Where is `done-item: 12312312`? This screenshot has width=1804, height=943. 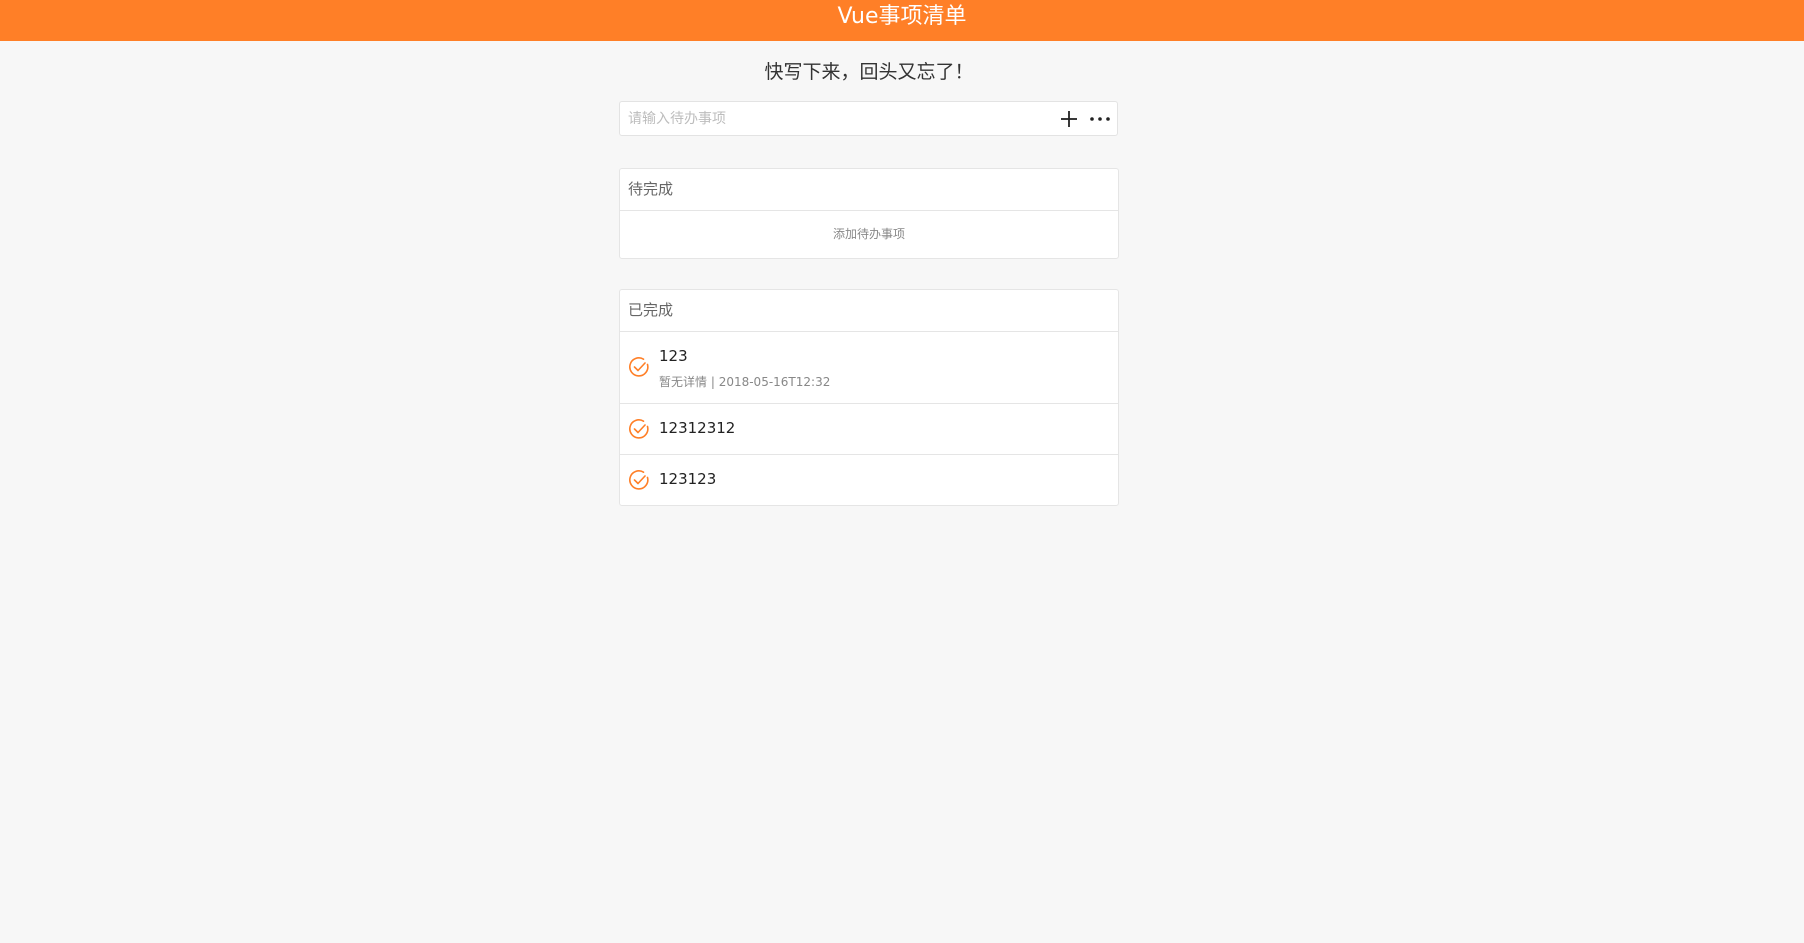
done-item: 12312312 is located at coordinates (869, 429).